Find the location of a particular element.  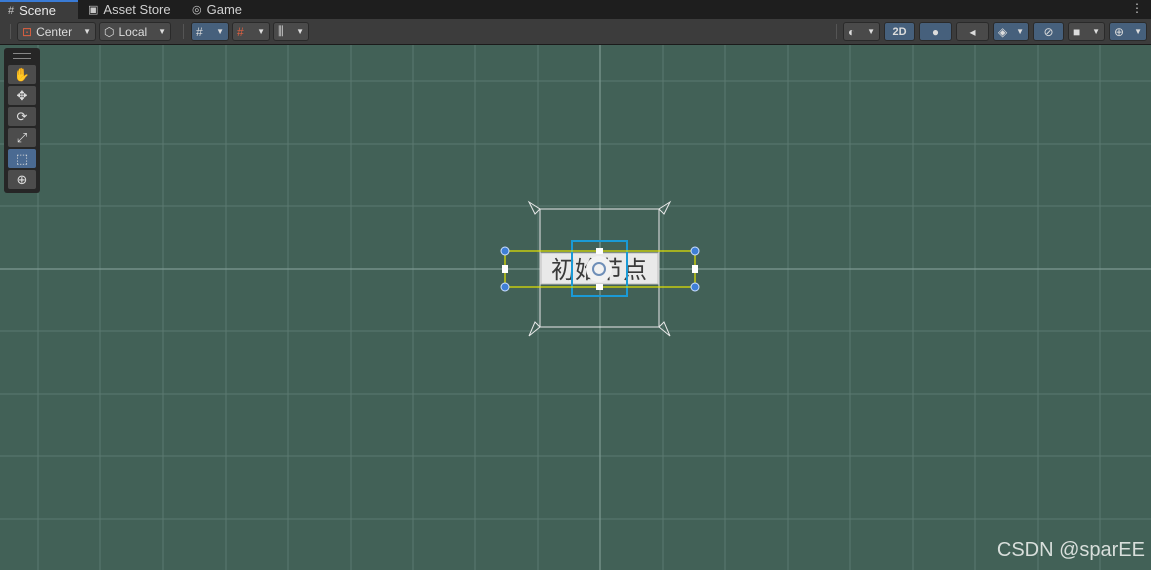

scene-visibility-button: ⊘ is located at coordinates (1048, 31).